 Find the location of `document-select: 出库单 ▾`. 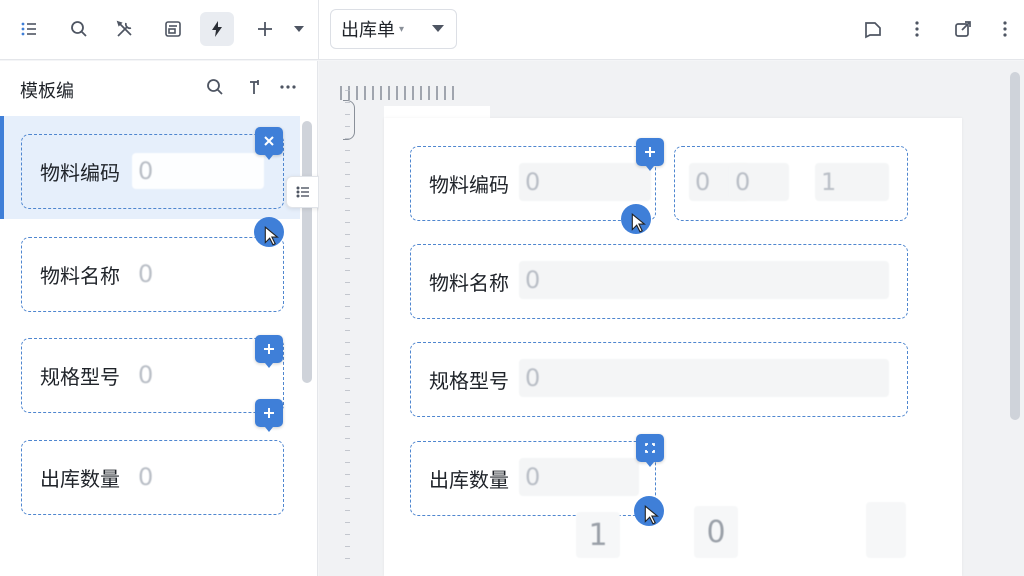

document-select: 出库单 ▾ is located at coordinates (393, 29).